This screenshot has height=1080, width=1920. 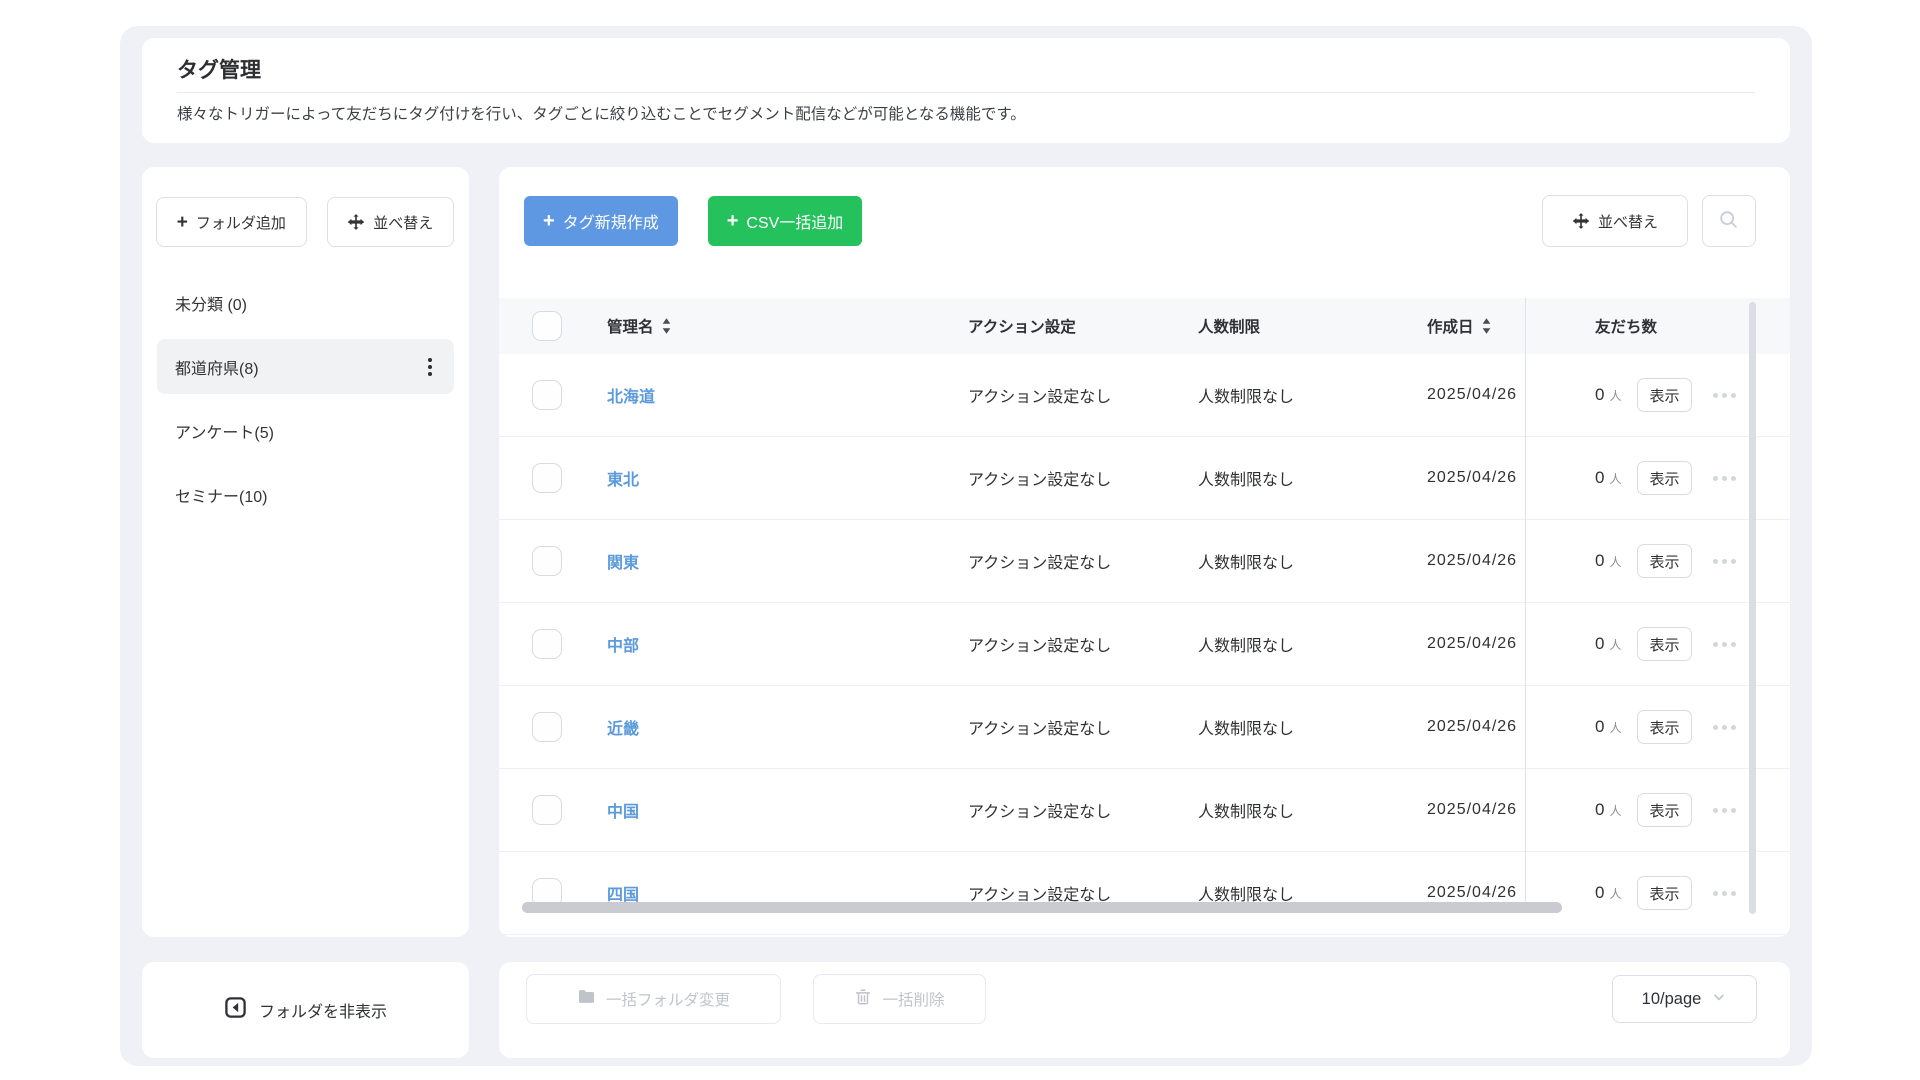 What do you see at coordinates (1752, 608) in the screenshot?
I see `vertical-scrollbar` at bounding box center [1752, 608].